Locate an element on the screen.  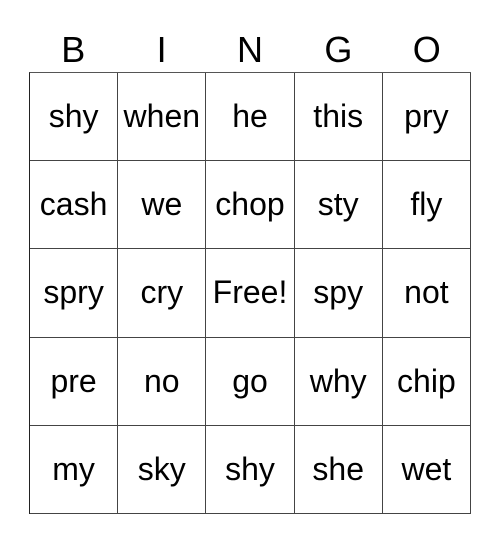
bingo-cell: why is located at coordinates (338, 381).